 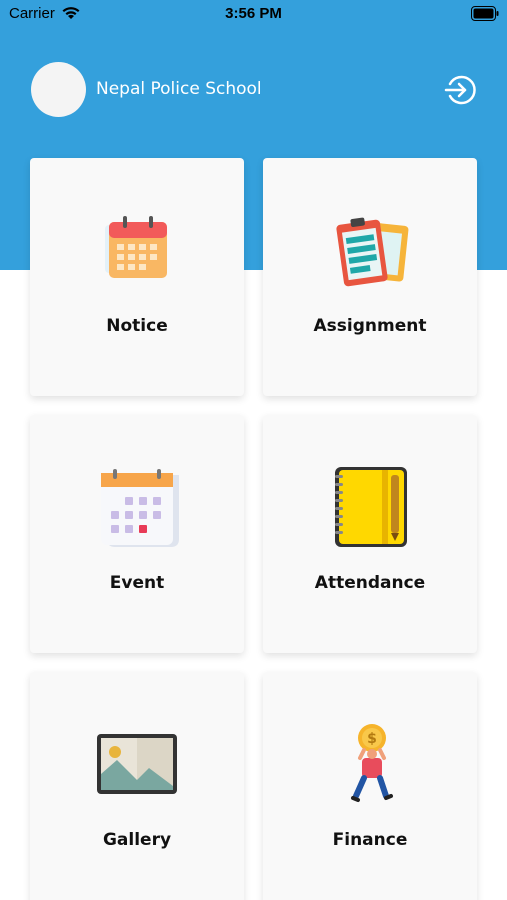 What do you see at coordinates (137, 326) in the screenshot?
I see `notice-label: Notice` at bounding box center [137, 326].